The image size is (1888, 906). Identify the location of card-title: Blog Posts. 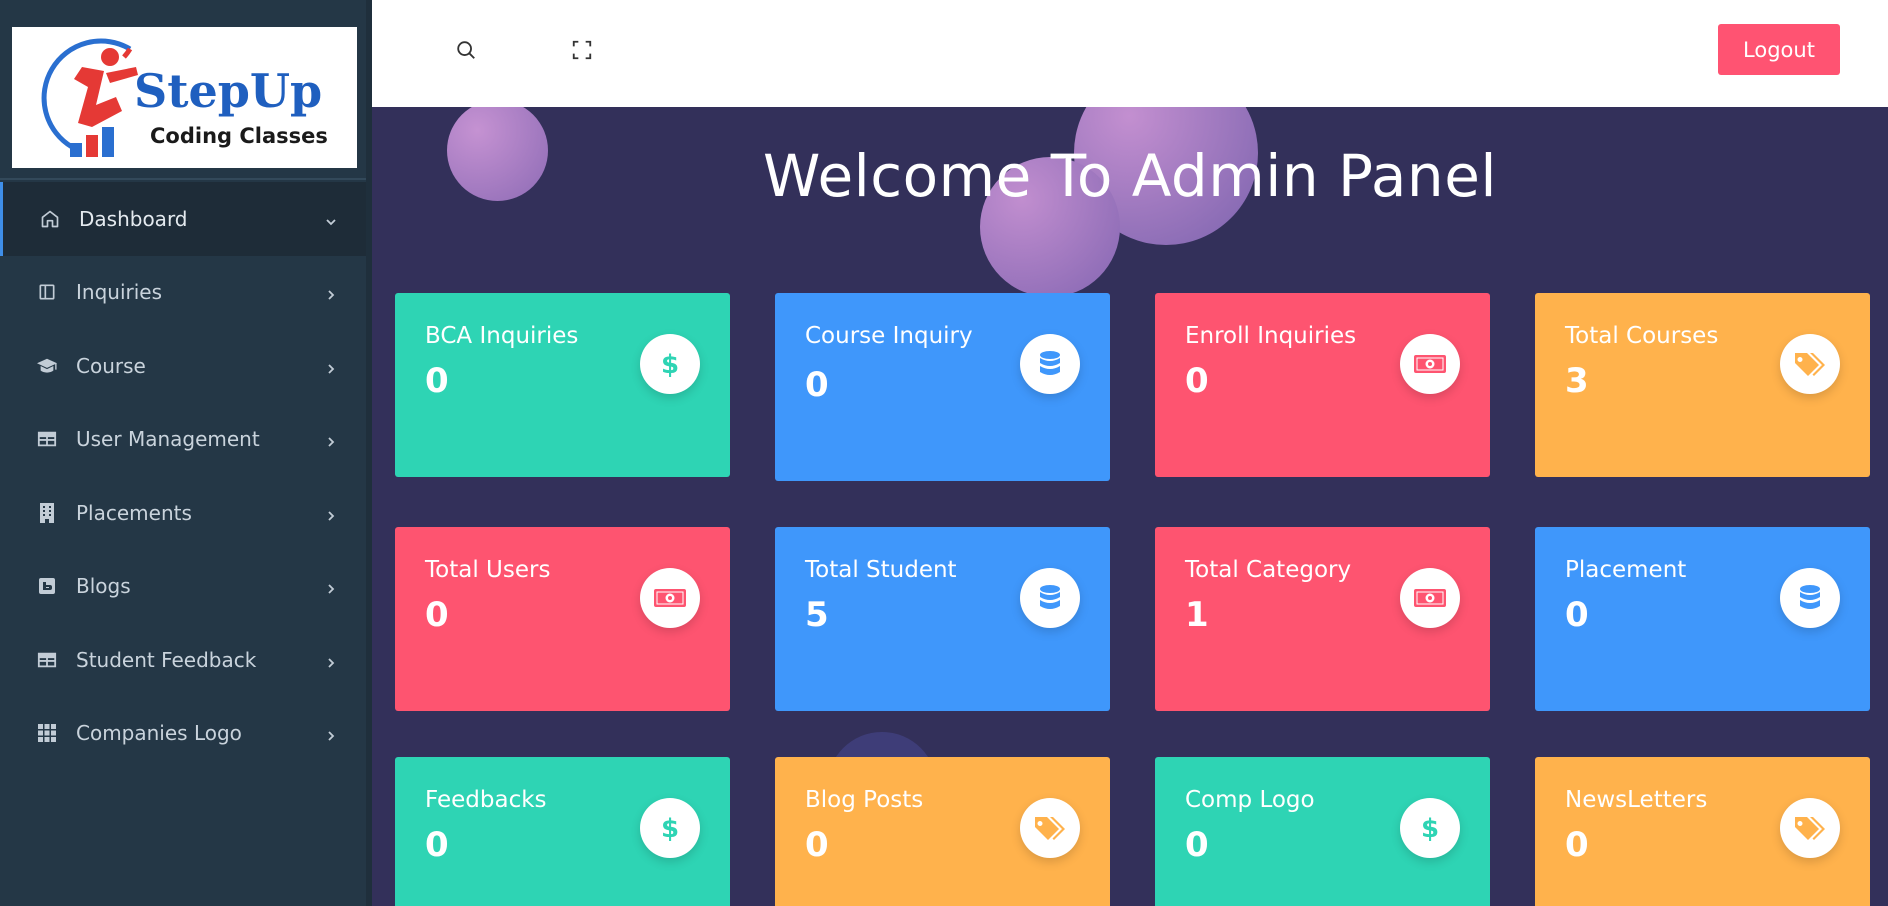
(864, 800).